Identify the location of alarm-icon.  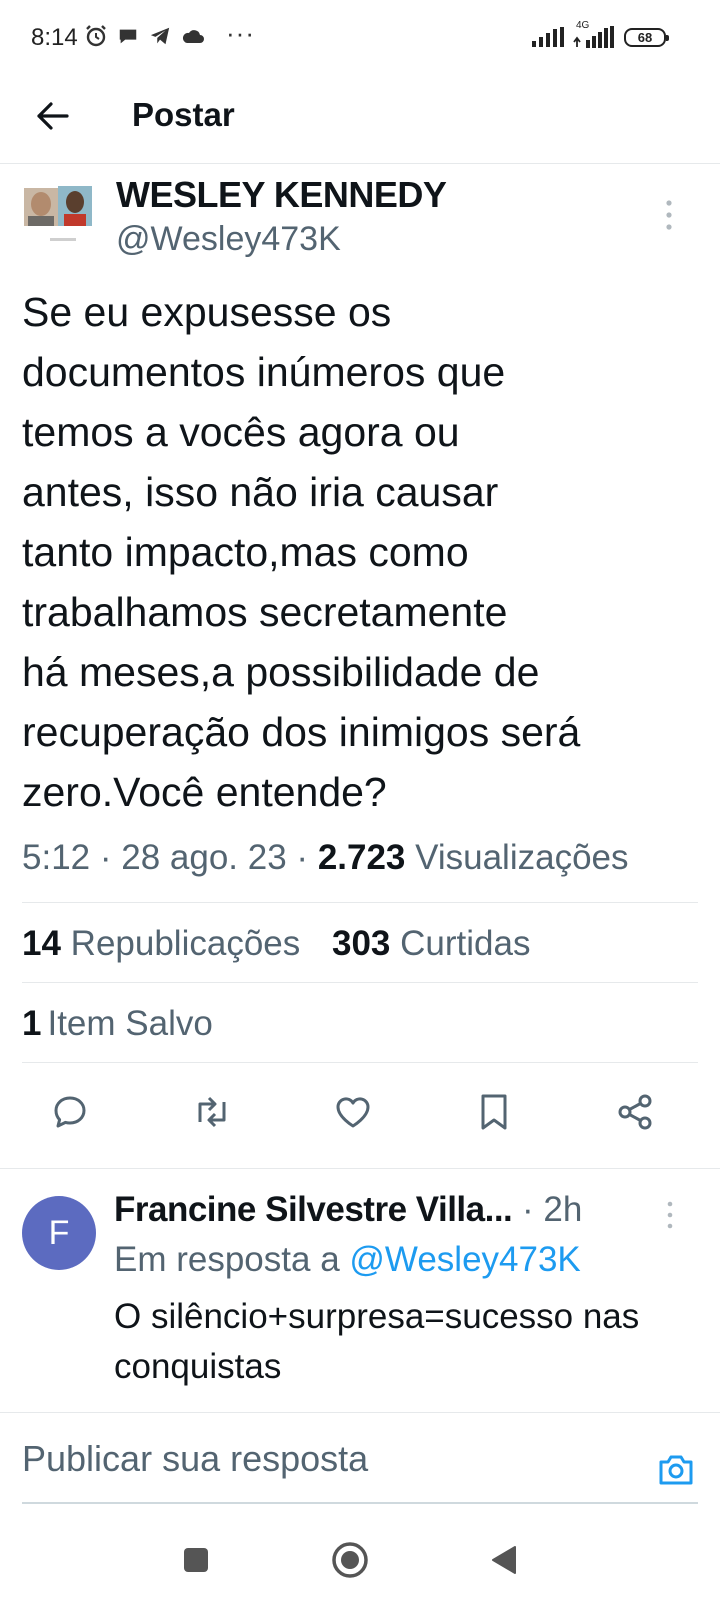
(96, 36).